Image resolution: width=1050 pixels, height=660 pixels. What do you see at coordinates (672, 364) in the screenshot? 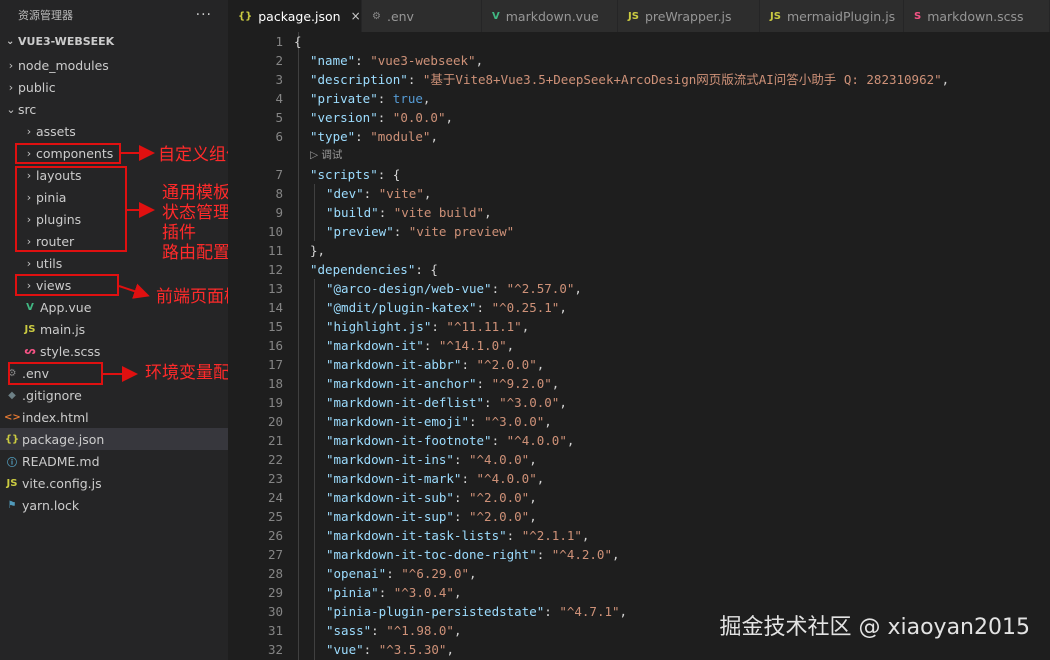
I see `code-line: "markdown-it-abbr": "^2.0.0",` at bounding box center [672, 364].